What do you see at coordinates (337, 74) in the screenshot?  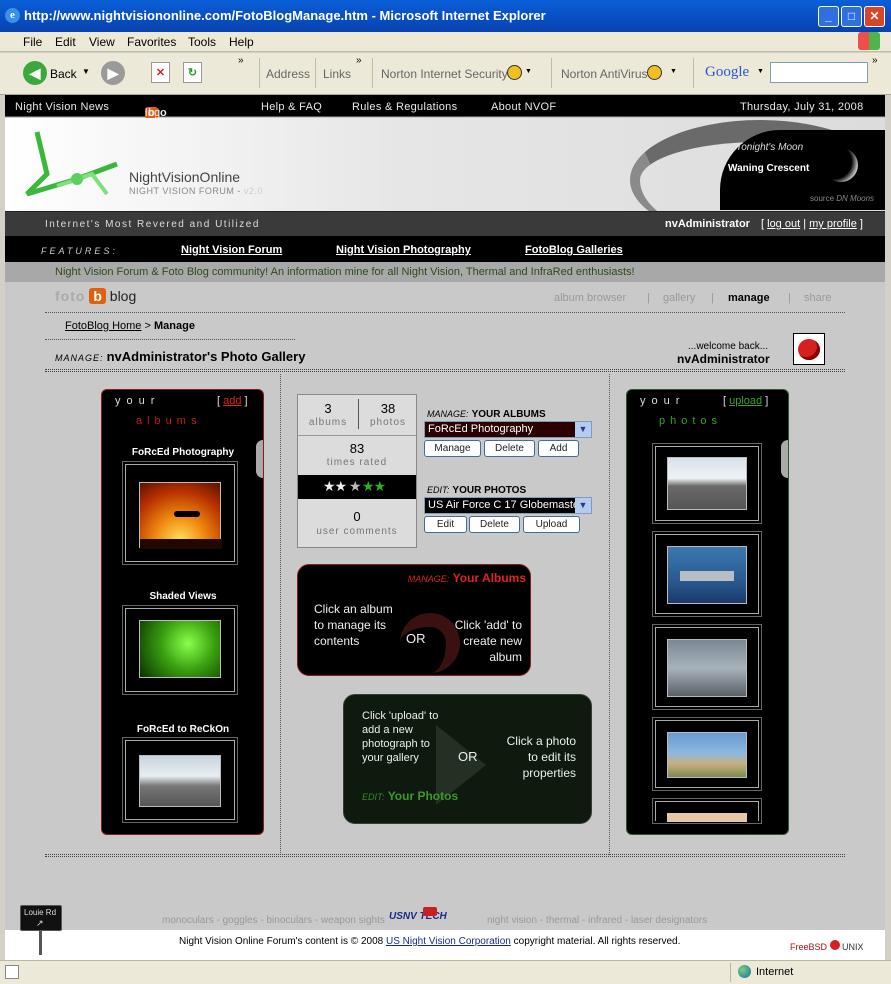 I see `links-label: Links` at bounding box center [337, 74].